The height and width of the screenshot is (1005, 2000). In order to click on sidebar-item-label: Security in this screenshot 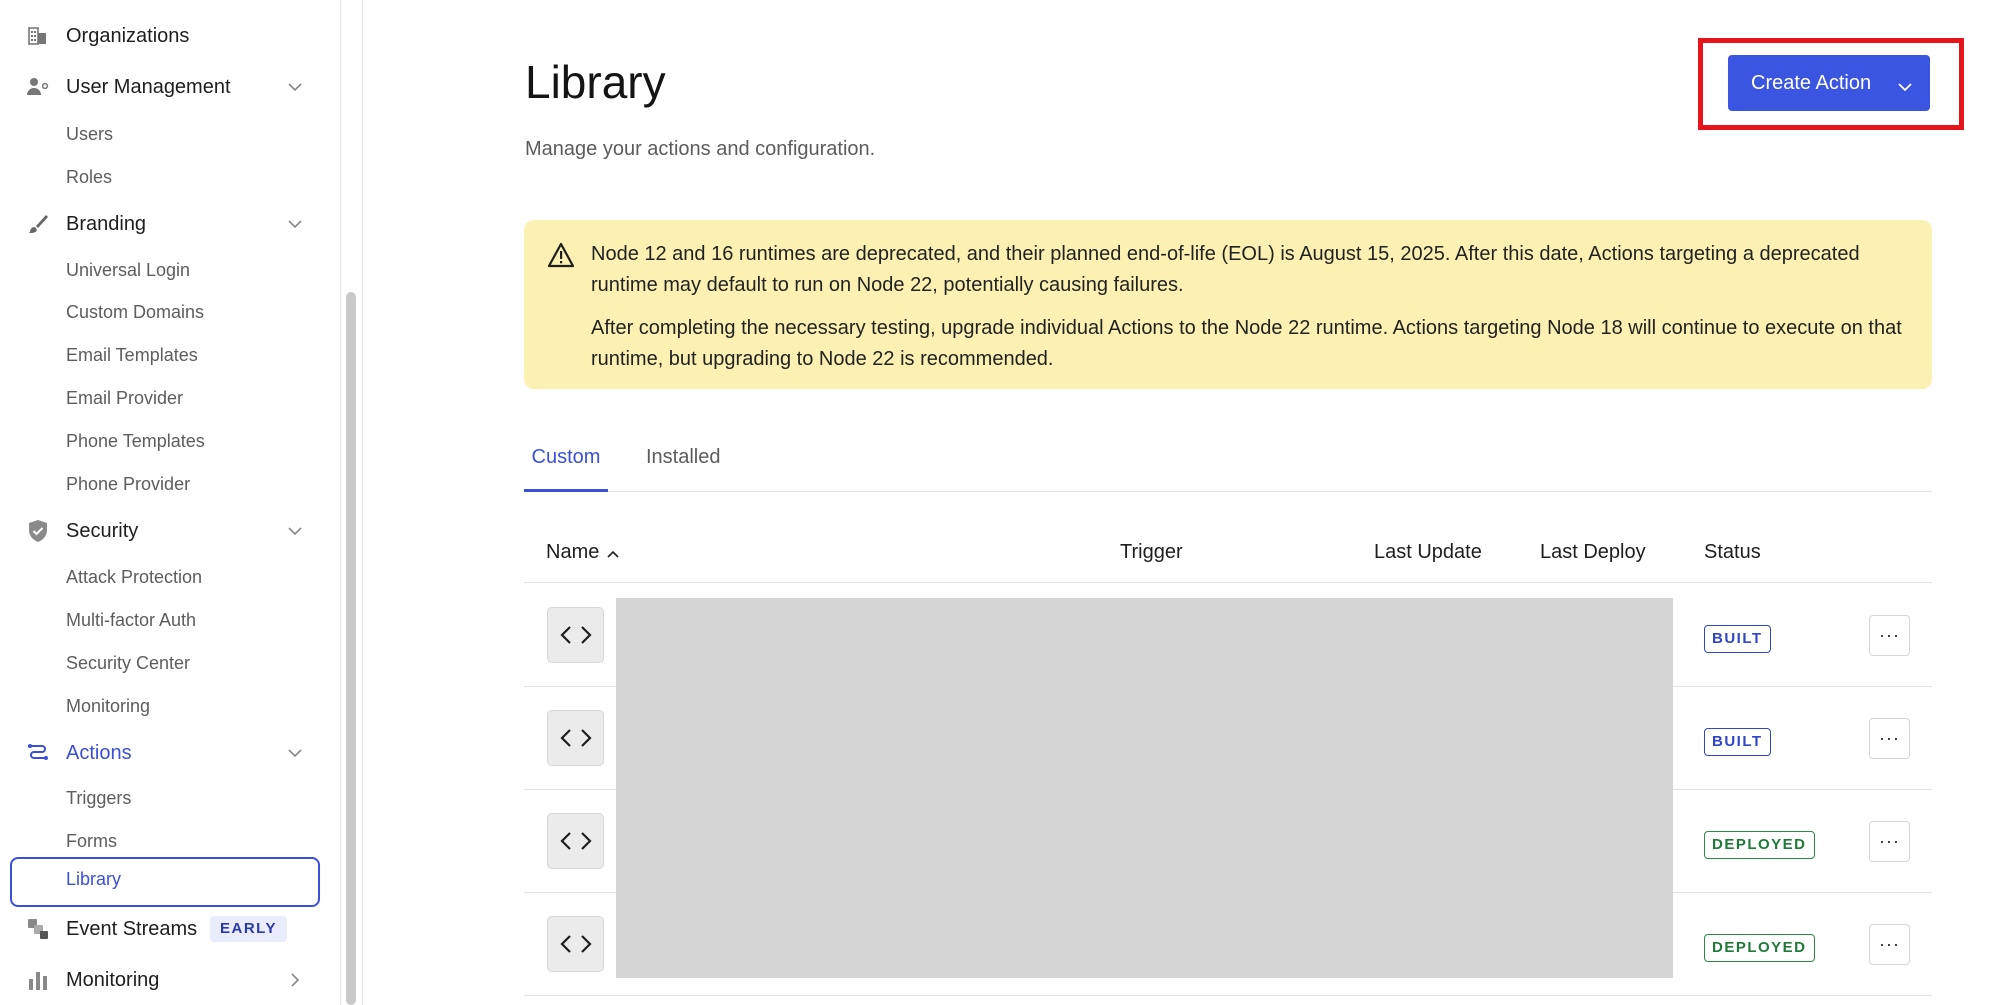, I will do `click(102, 530)`.